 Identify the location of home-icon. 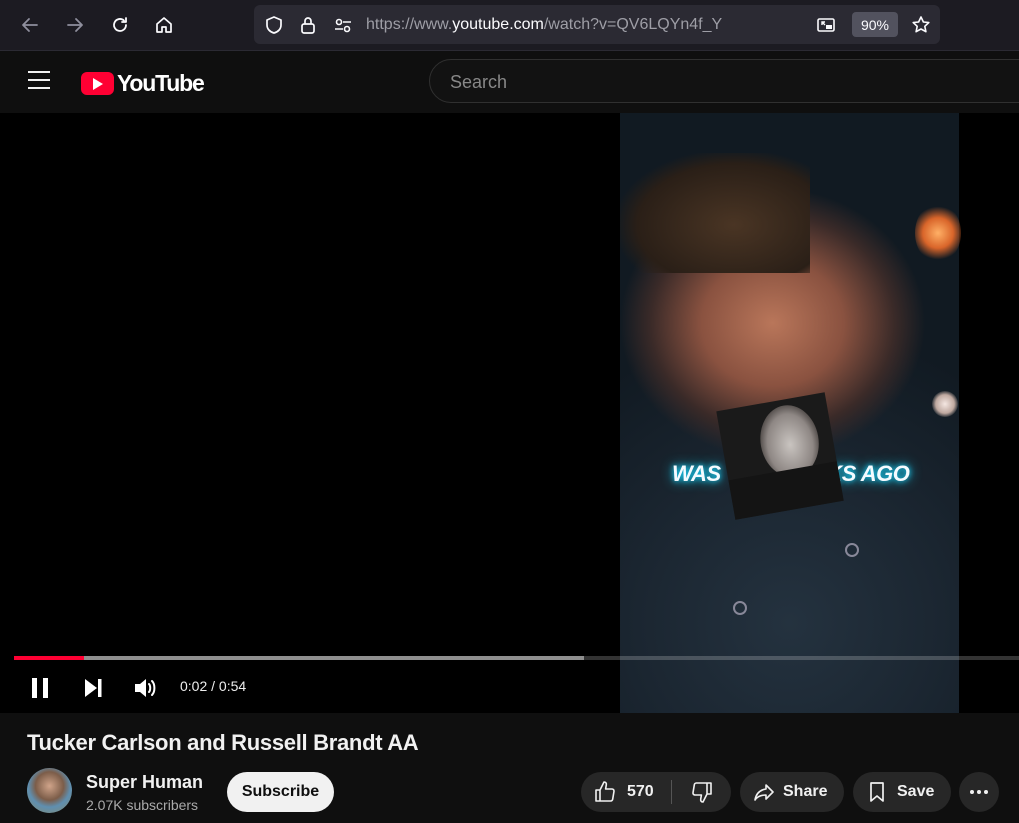
(164, 25).